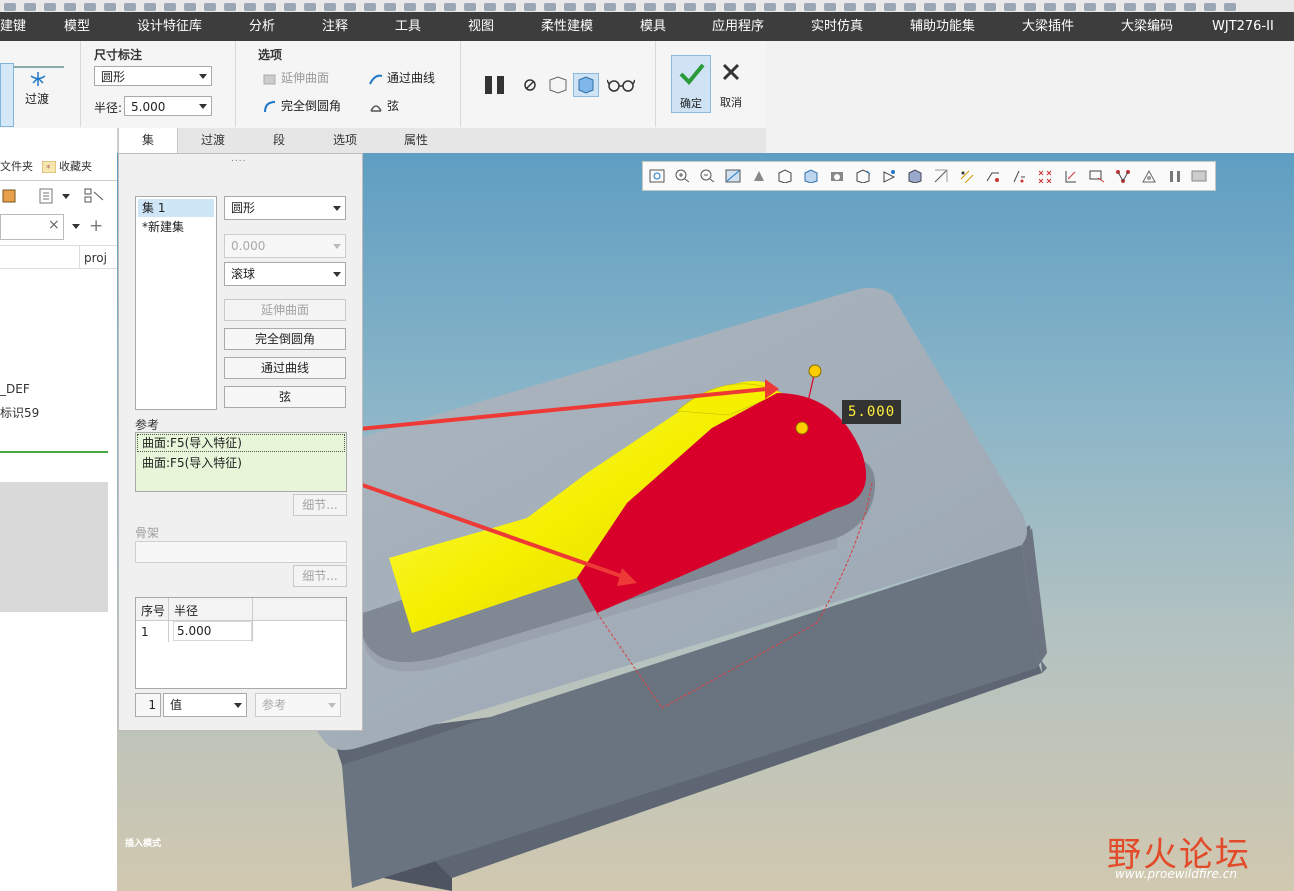 The image size is (1294, 891). What do you see at coordinates (889, 176) in the screenshot?
I see `spin-center-icon` at bounding box center [889, 176].